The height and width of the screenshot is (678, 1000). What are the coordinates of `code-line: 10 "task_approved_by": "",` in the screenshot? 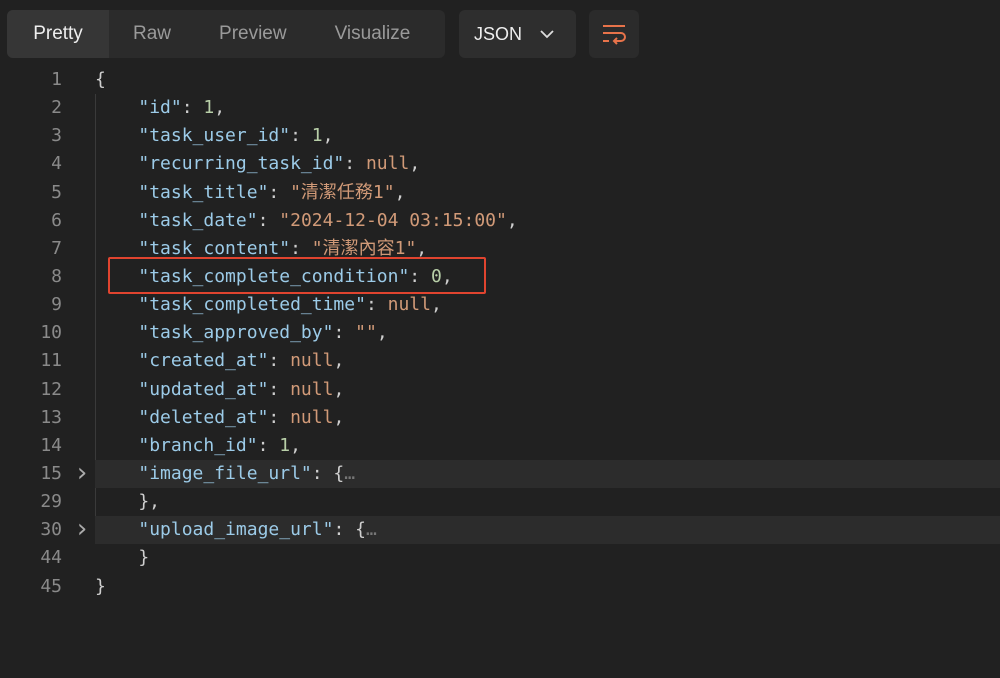 It's located at (500, 333).